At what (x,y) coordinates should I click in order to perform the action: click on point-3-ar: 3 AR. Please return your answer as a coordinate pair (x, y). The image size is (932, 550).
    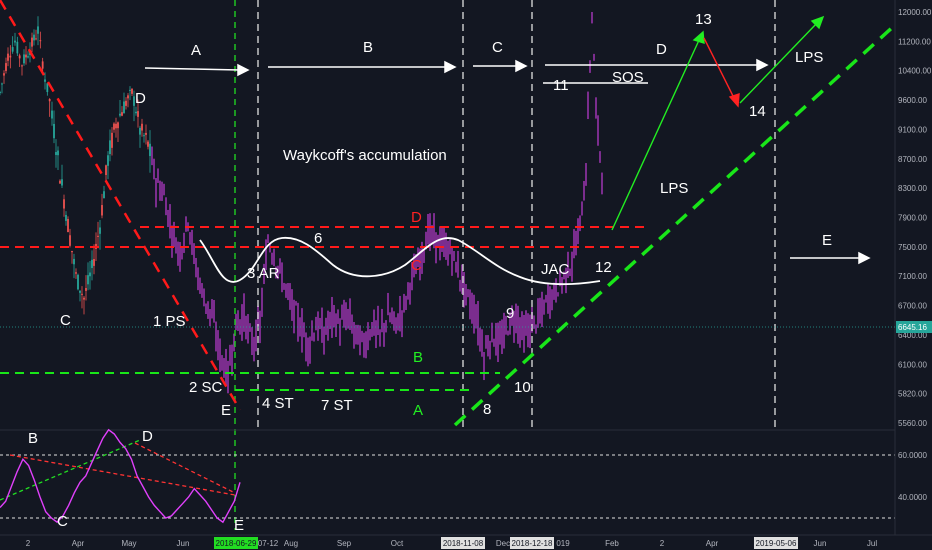
    Looking at the image, I should click on (263, 273).